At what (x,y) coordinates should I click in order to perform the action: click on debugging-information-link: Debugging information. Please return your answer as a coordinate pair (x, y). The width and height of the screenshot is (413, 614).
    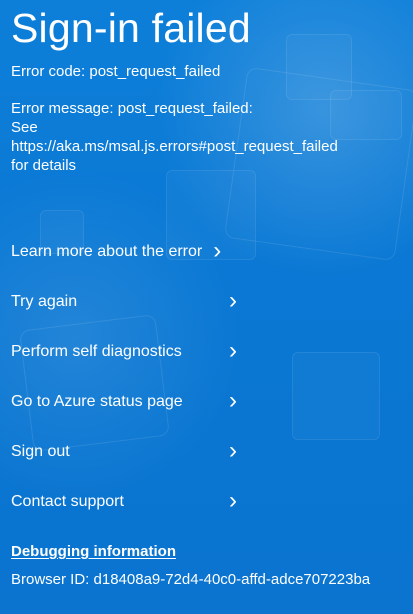
    Looking at the image, I should click on (93, 552).